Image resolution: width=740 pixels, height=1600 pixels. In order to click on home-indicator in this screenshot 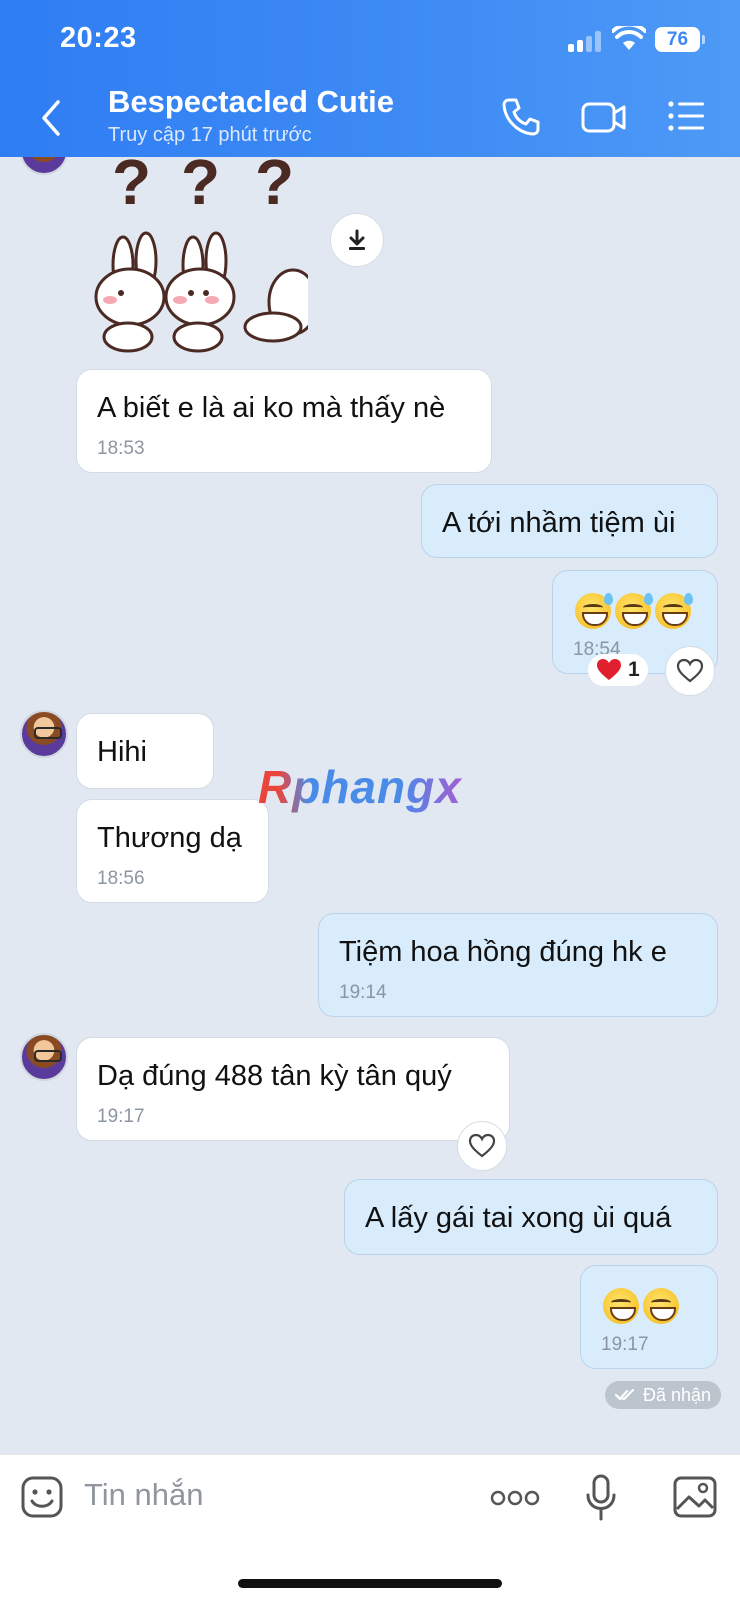, I will do `click(370, 1583)`.